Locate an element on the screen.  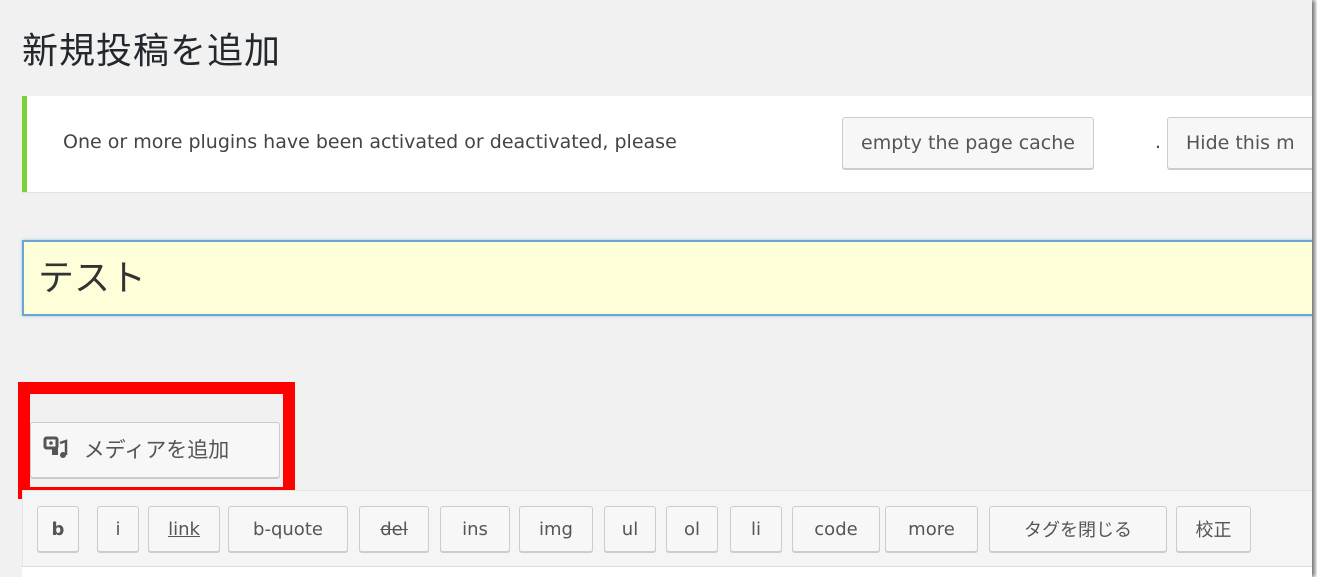
qt-ins-button: ins is located at coordinates (475, 529).